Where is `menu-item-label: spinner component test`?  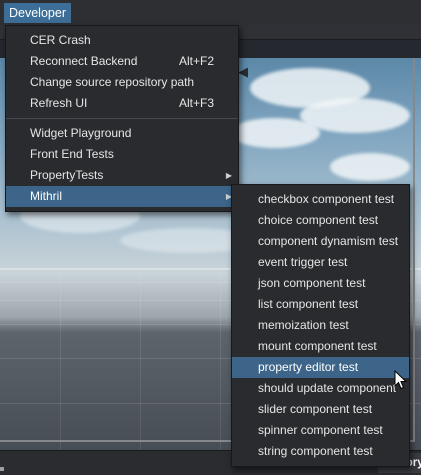 menu-item-label: spinner component test is located at coordinates (320, 430).